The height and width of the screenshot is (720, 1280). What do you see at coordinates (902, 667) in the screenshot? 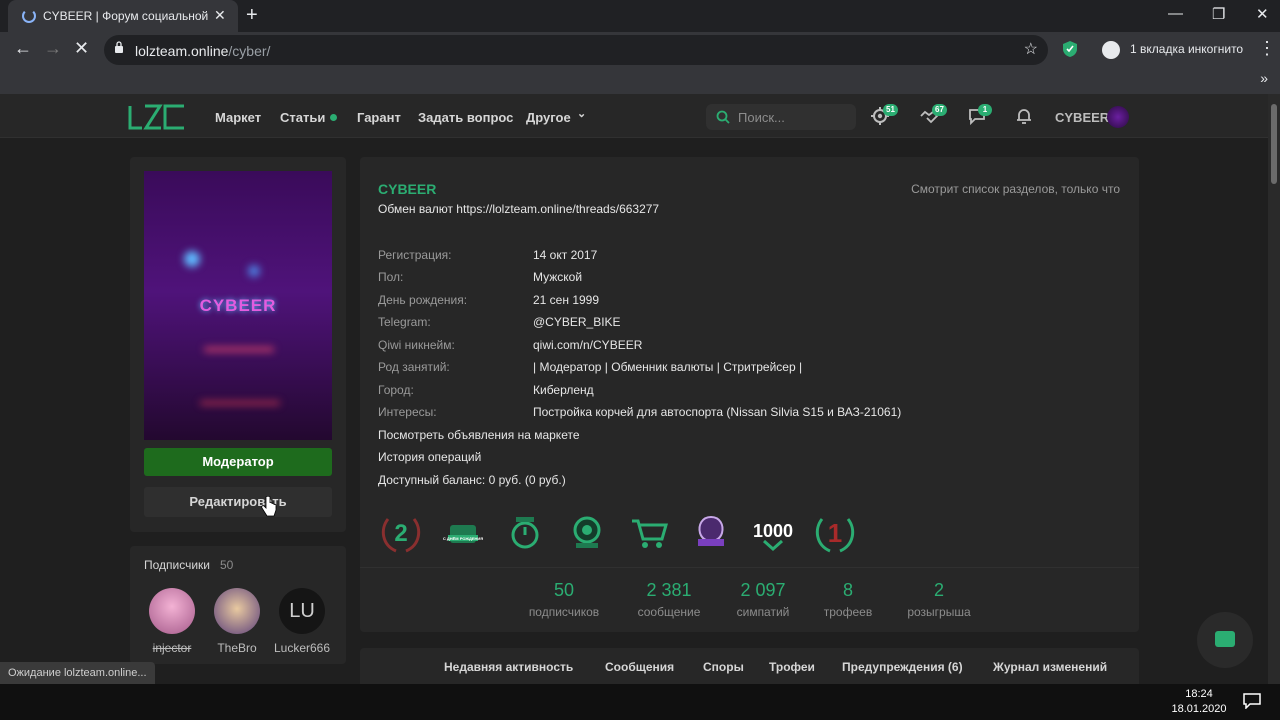
I see `tab-warnings: Предупреждения (6)` at bounding box center [902, 667].